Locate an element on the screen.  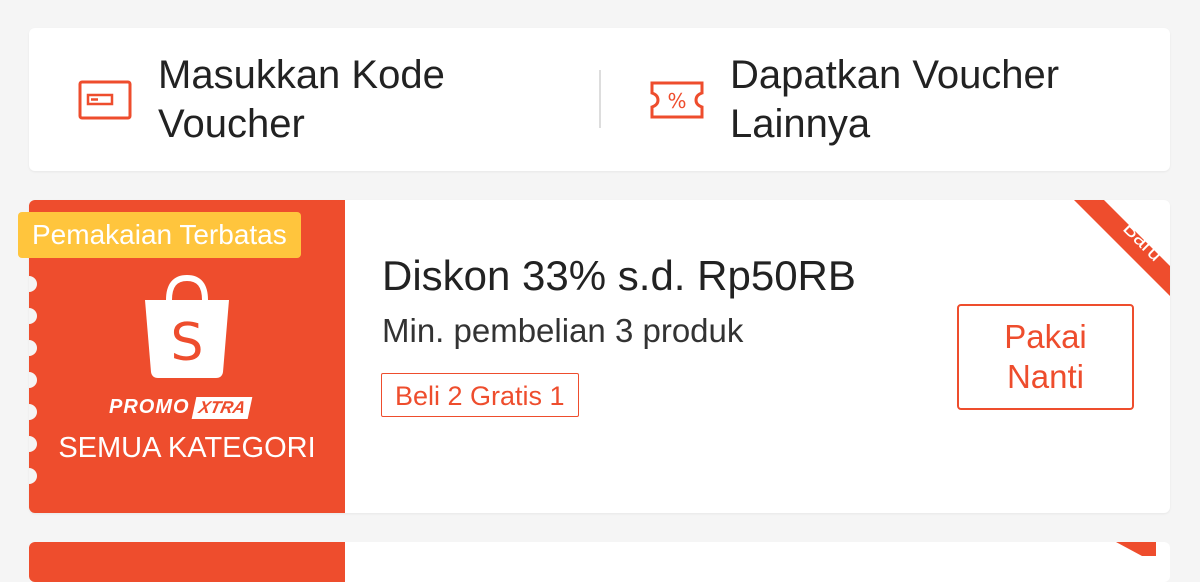
use-later-button: Pakai Nanti is located at coordinates (1045, 357).